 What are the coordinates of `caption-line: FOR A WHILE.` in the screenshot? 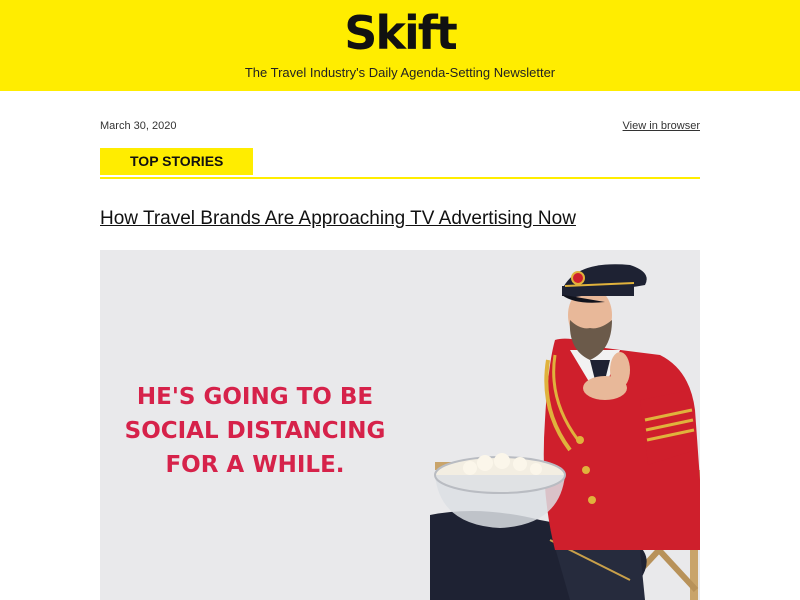 It's located at (255, 465).